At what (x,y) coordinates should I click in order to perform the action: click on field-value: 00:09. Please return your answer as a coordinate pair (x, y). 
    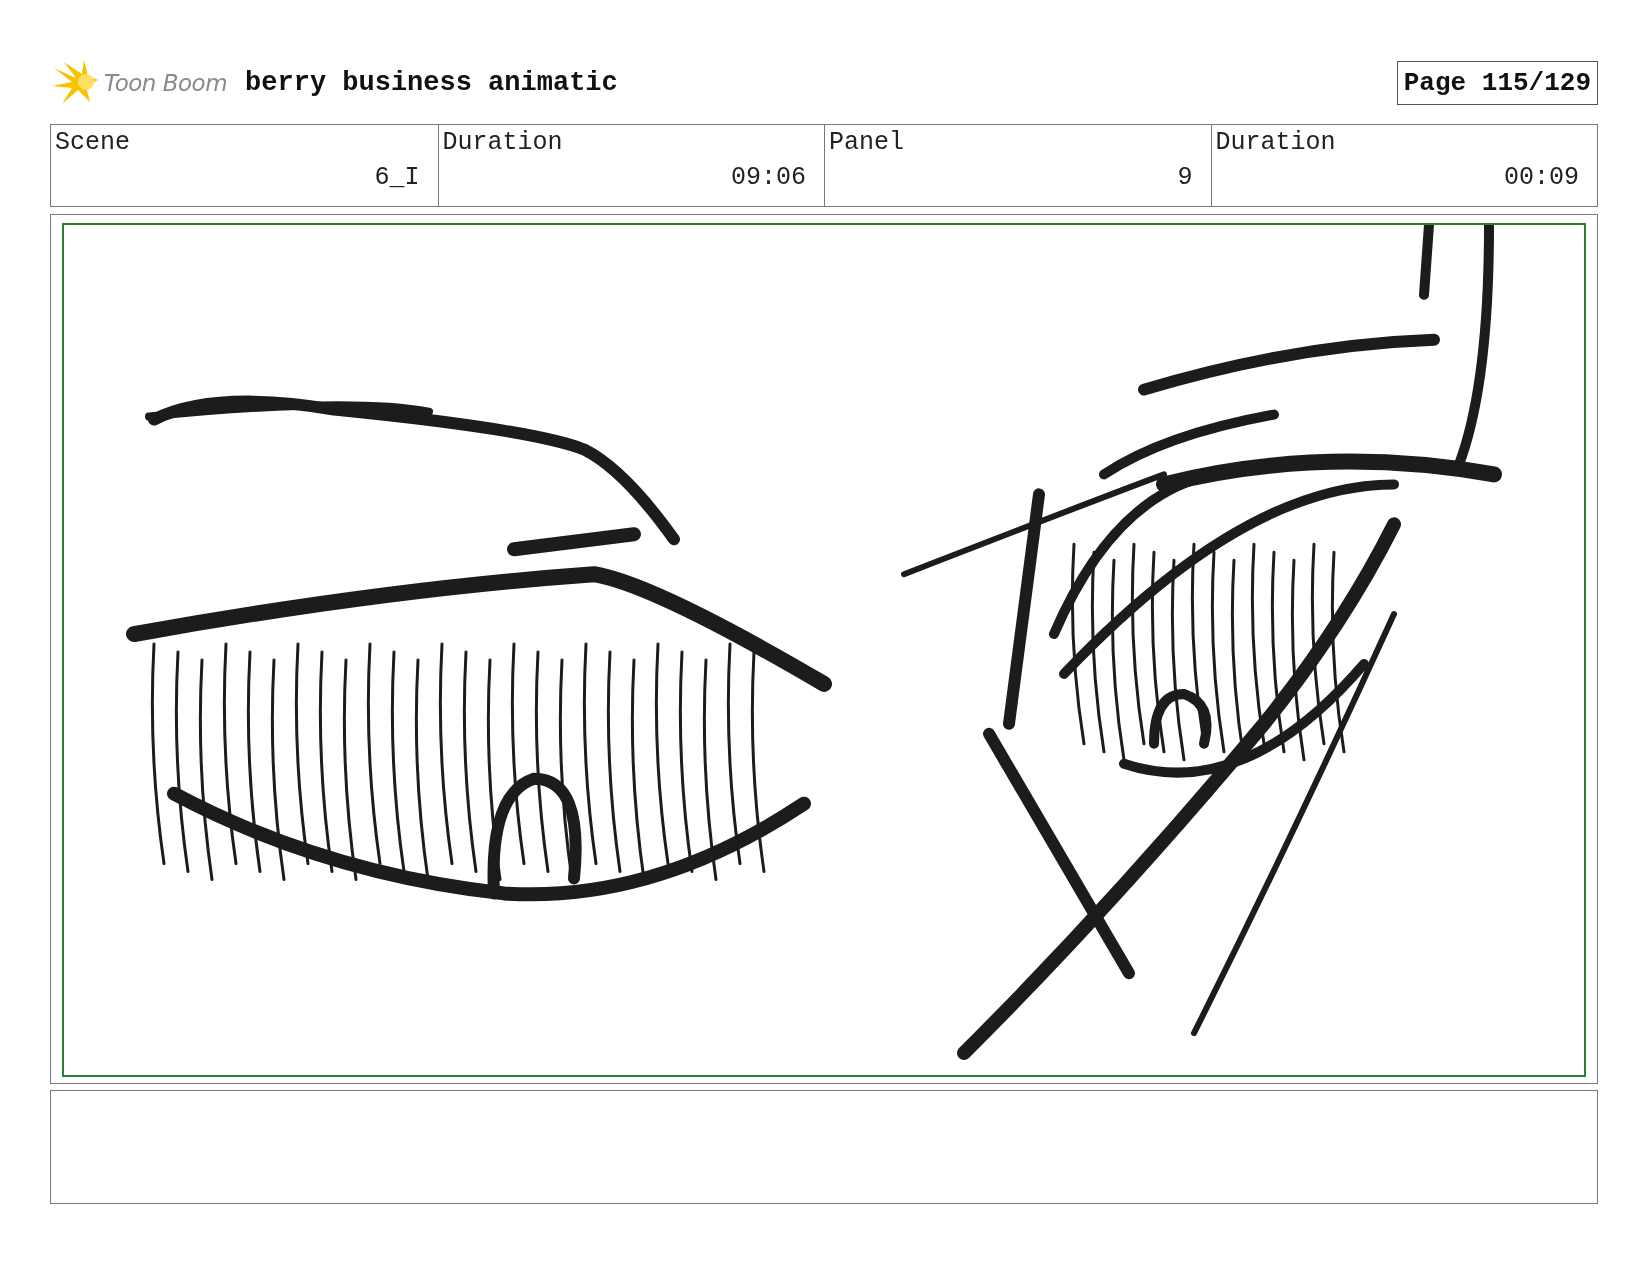
    Looking at the image, I should click on (1541, 177).